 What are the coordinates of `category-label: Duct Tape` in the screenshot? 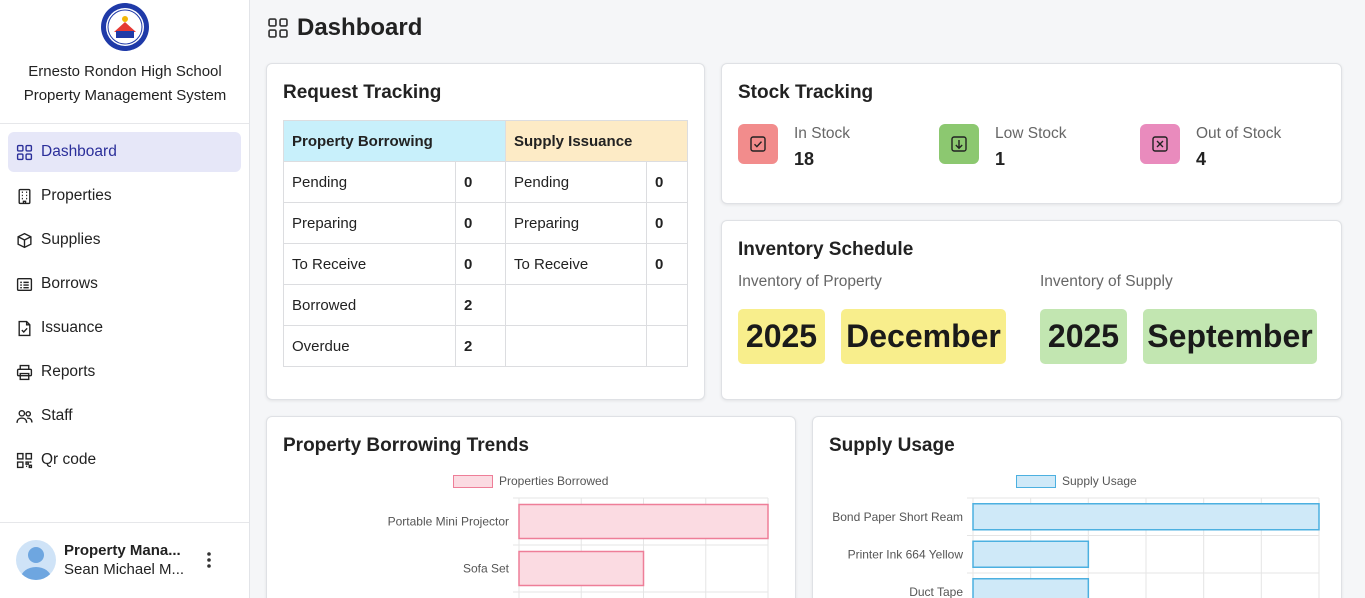 It's located at (936, 591).